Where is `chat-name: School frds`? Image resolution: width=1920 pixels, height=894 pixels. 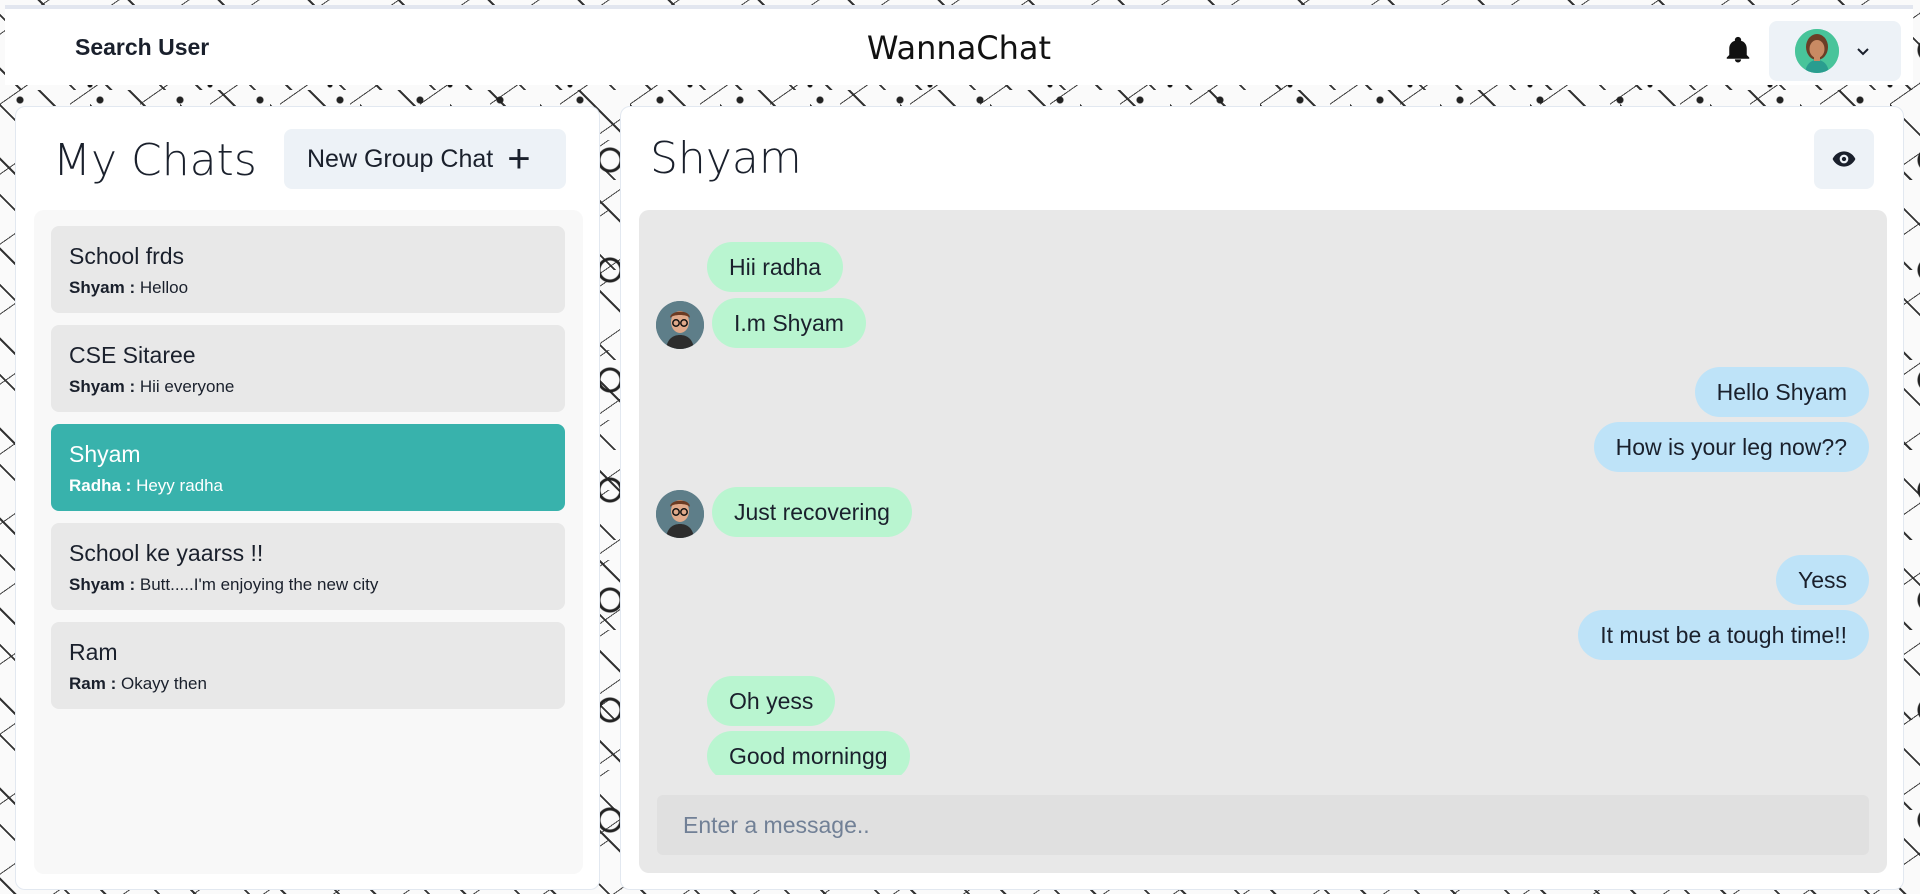
chat-name: School frds is located at coordinates (127, 256).